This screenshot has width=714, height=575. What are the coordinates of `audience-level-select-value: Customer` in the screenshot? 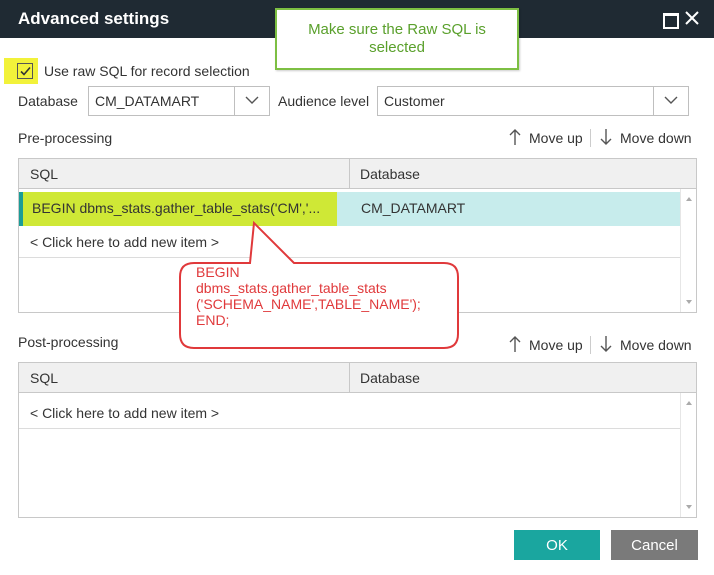 It's located at (414, 101).